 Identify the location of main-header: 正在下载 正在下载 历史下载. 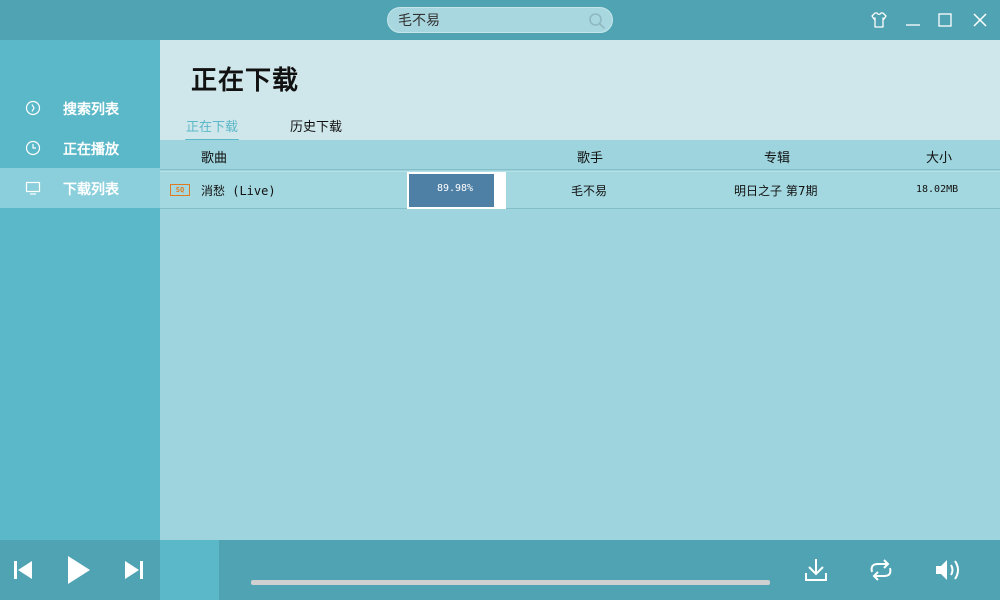
(580, 90).